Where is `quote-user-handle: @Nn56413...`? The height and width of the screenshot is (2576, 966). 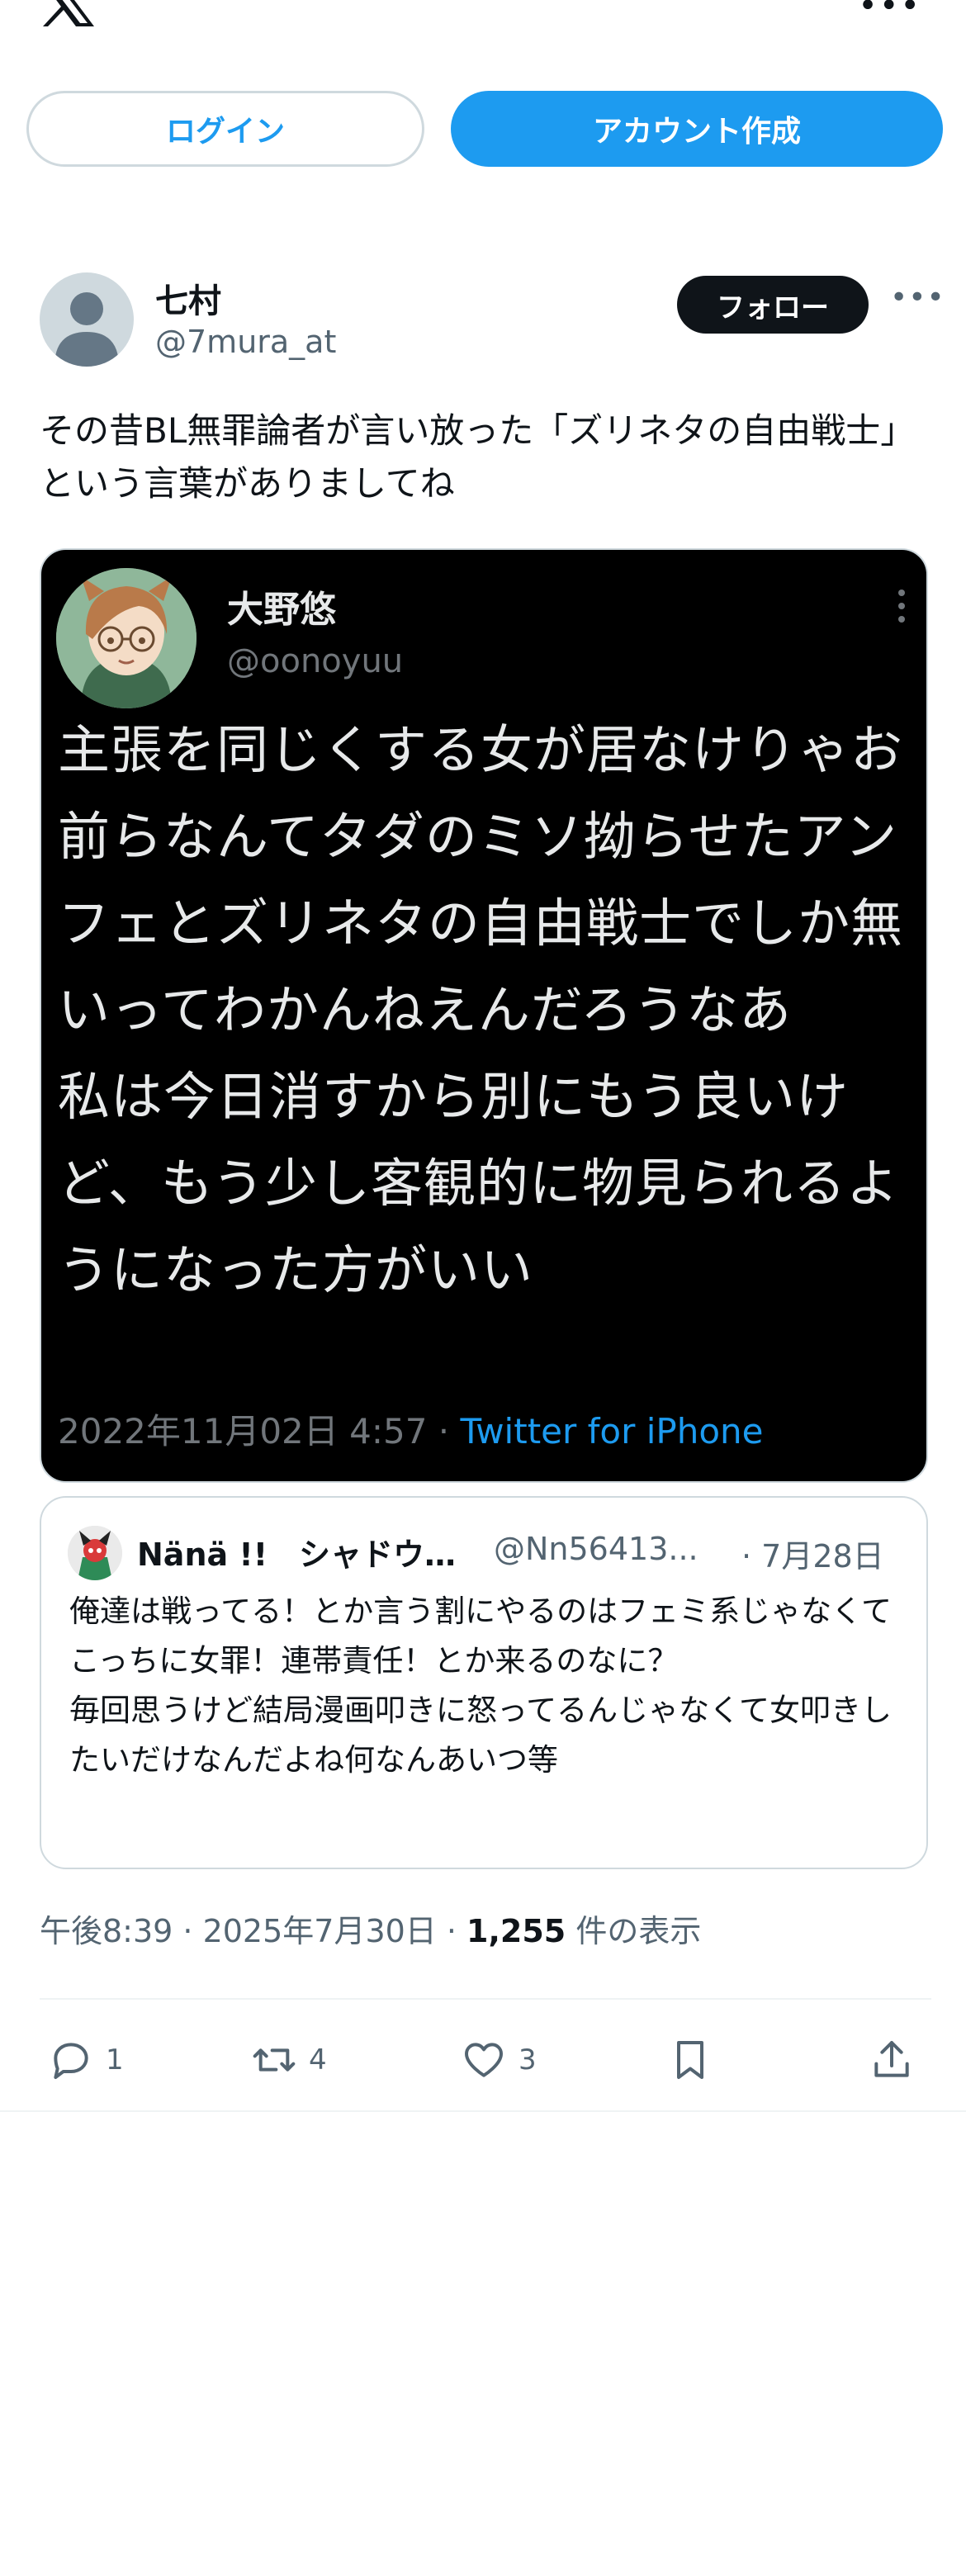 quote-user-handle: @Nn56413... is located at coordinates (596, 1549).